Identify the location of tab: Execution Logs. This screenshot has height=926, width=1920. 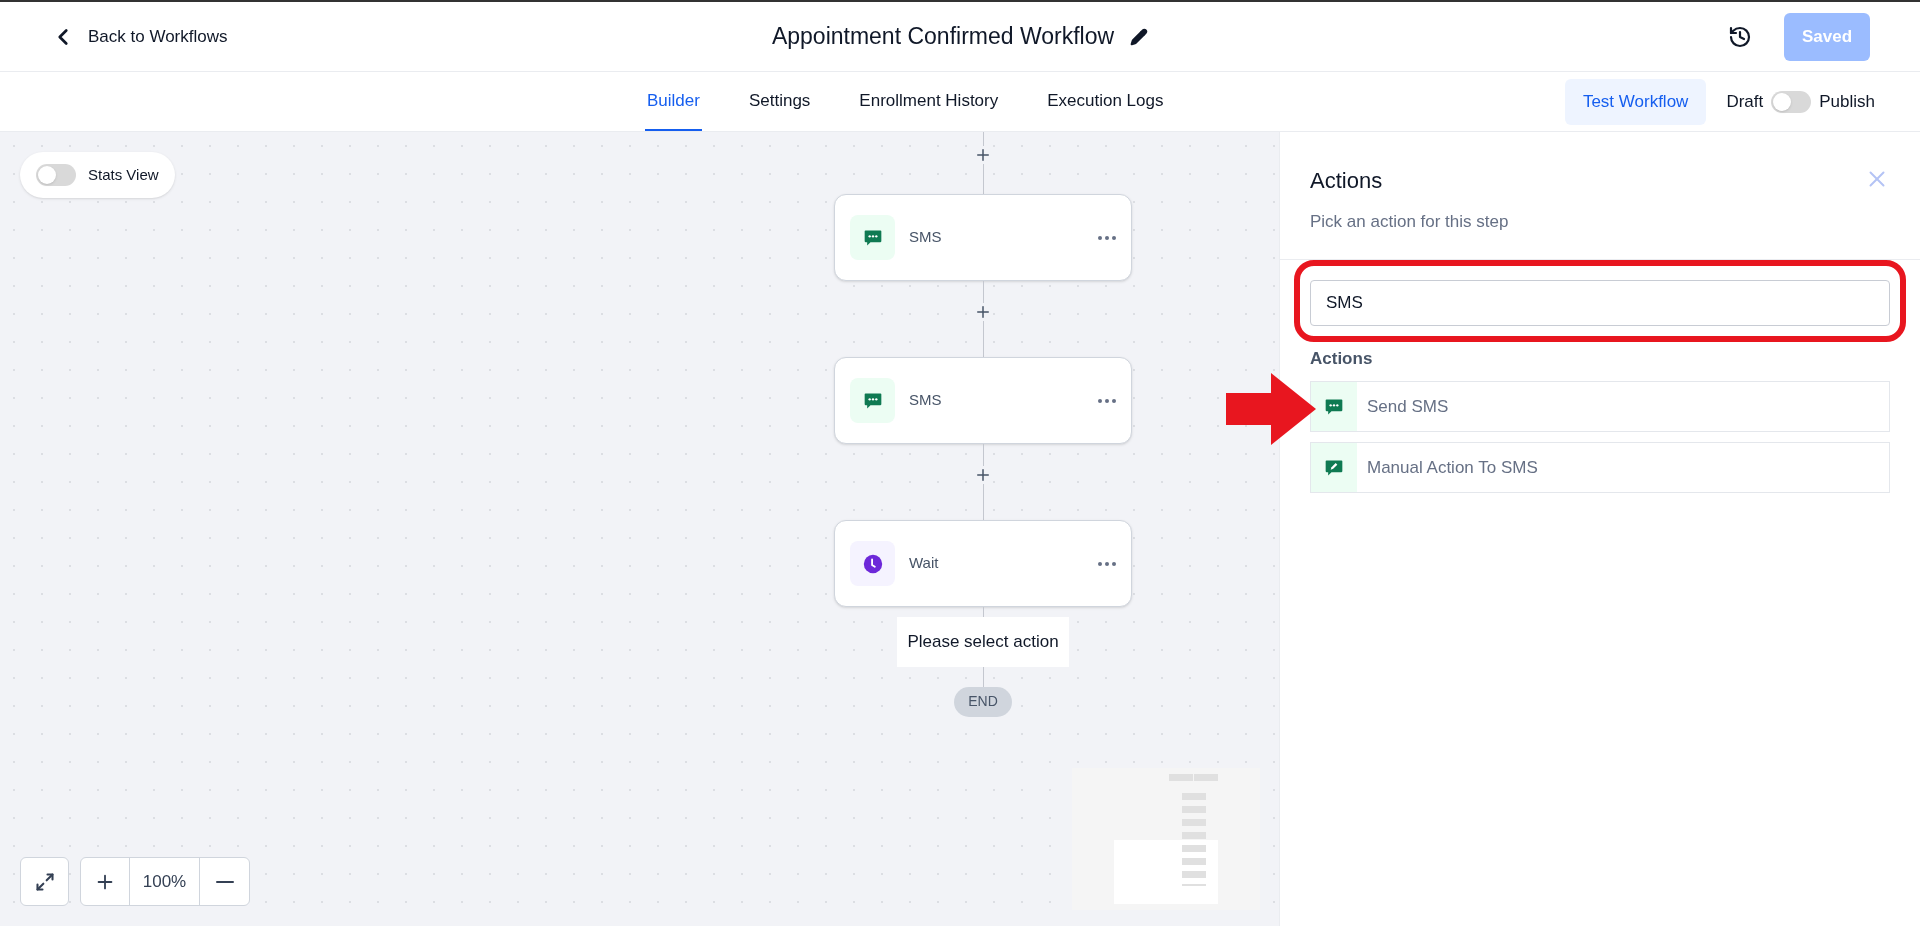
(1105, 101).